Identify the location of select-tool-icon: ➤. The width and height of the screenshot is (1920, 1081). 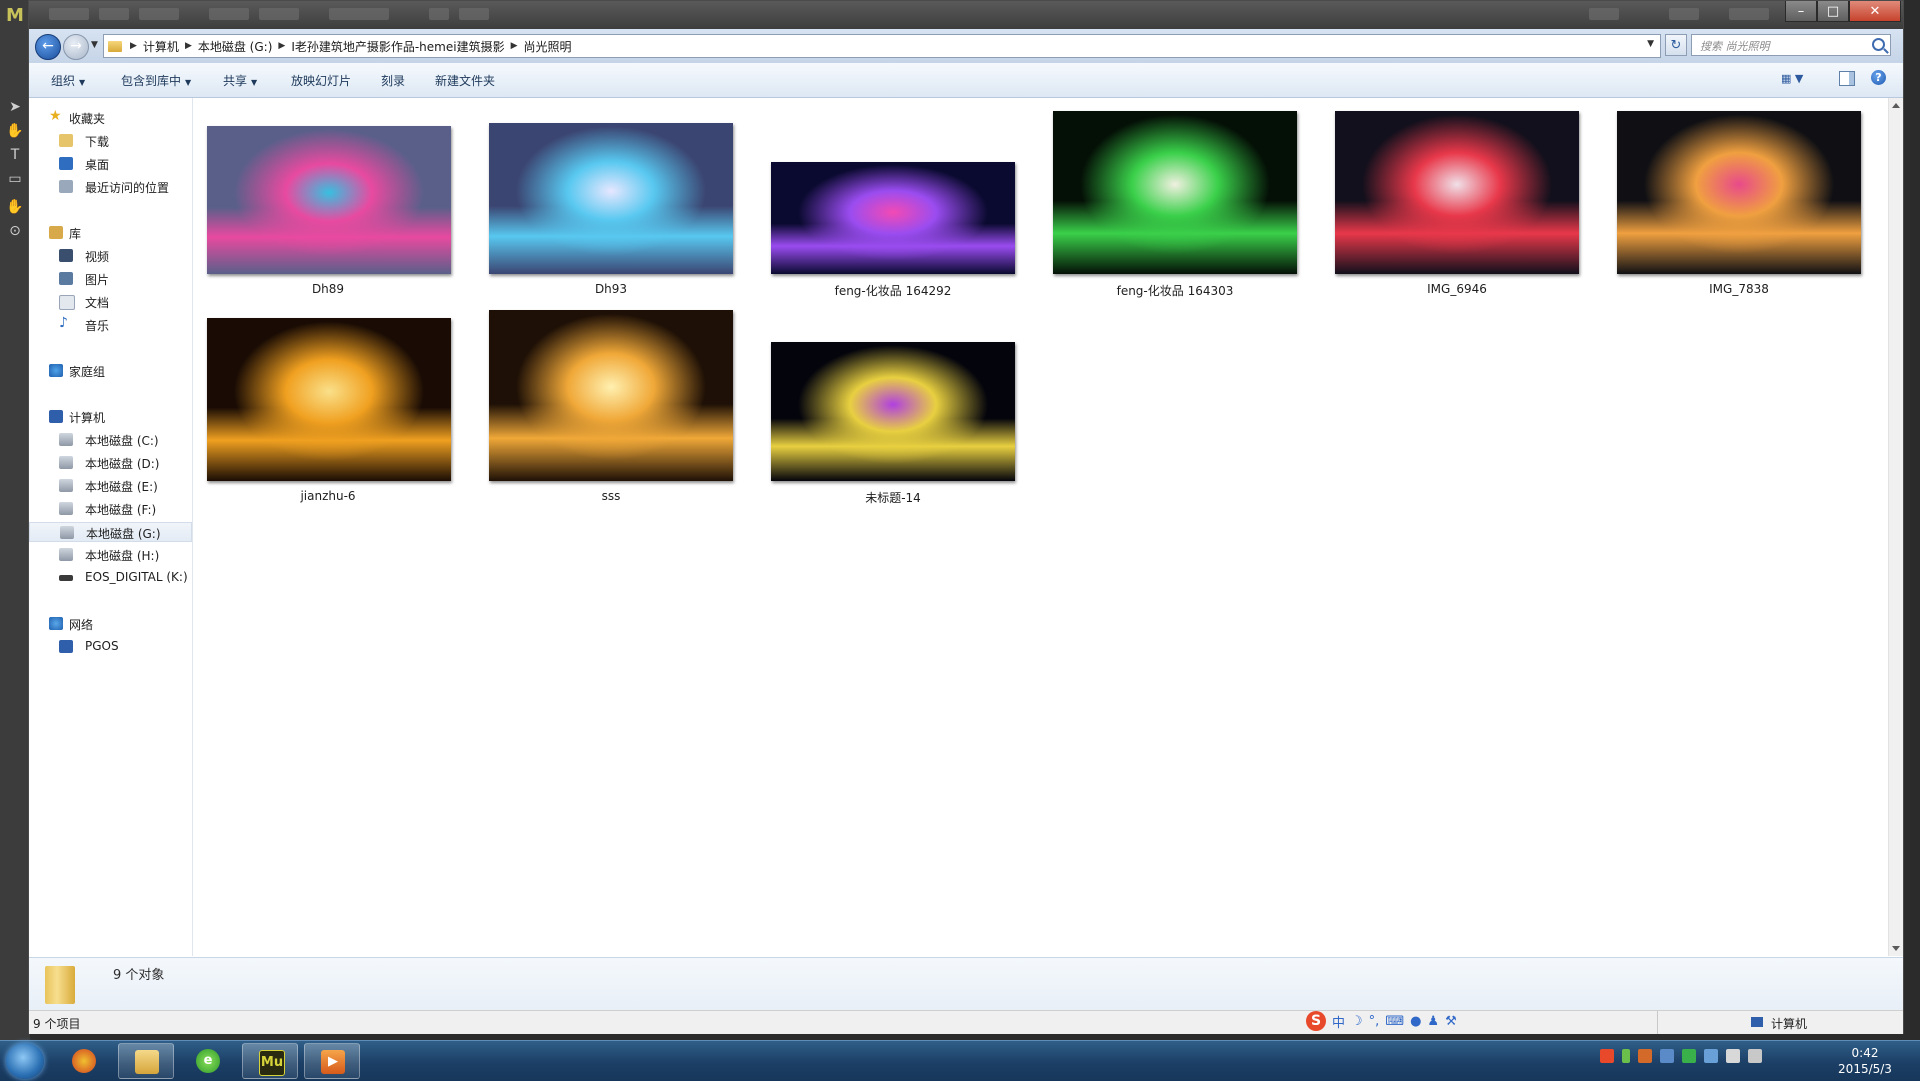
(15, 107).